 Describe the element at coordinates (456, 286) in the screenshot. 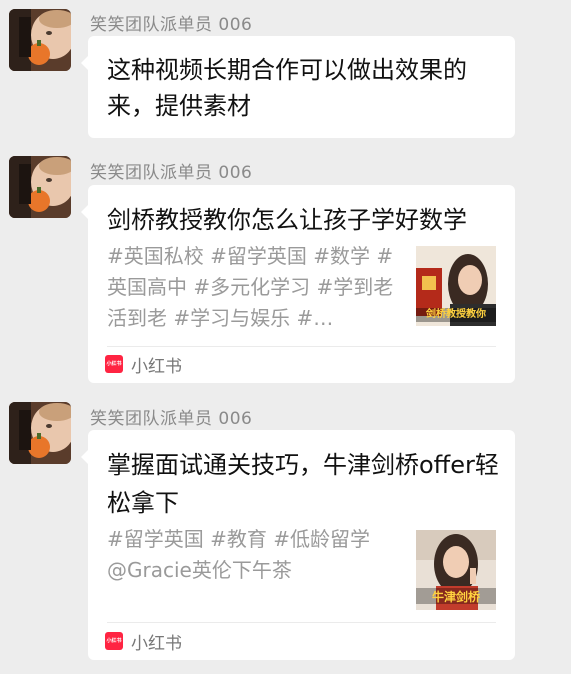

I see `card-thumbnail: 剑桥教授教你` at that location.